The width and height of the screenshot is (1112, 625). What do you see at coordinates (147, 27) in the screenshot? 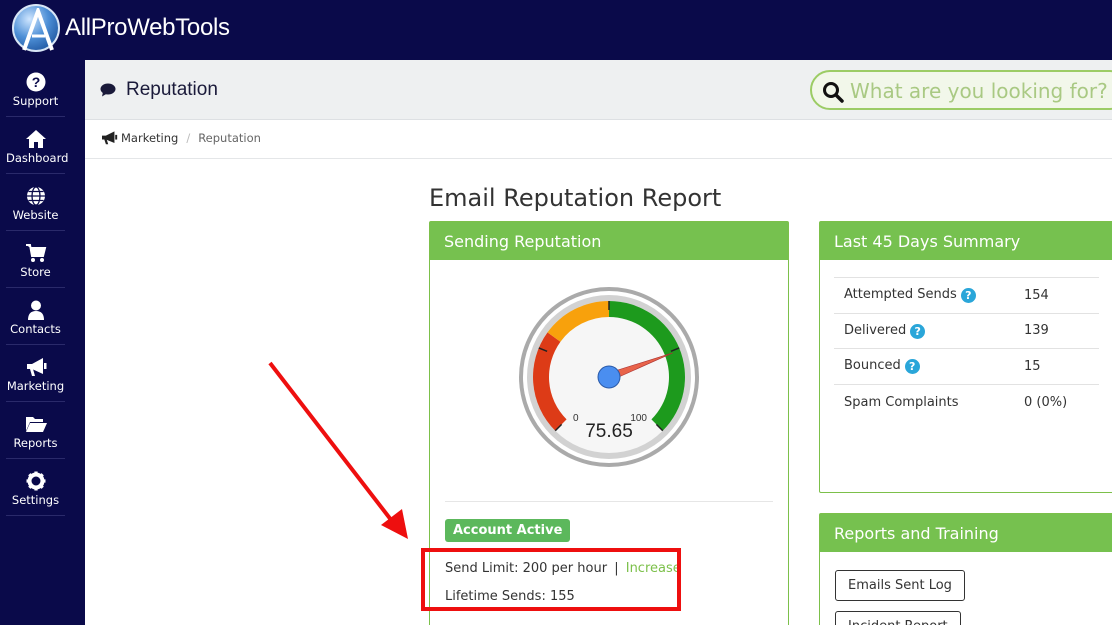
I see `app-name: AllProWebTools` at bounding box center [147, 27].